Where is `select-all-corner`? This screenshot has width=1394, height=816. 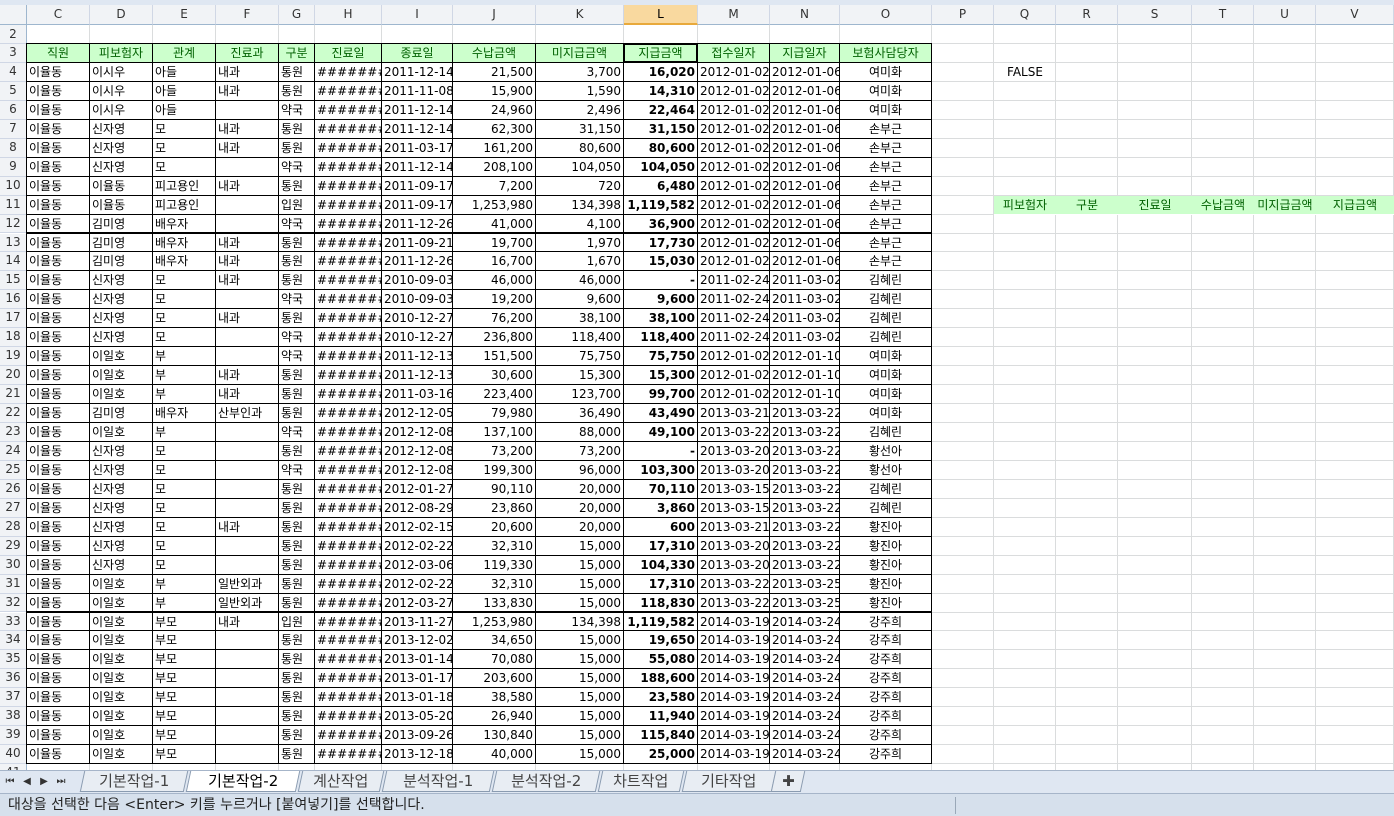
select-all-corner is located at coordinates (13, 15).